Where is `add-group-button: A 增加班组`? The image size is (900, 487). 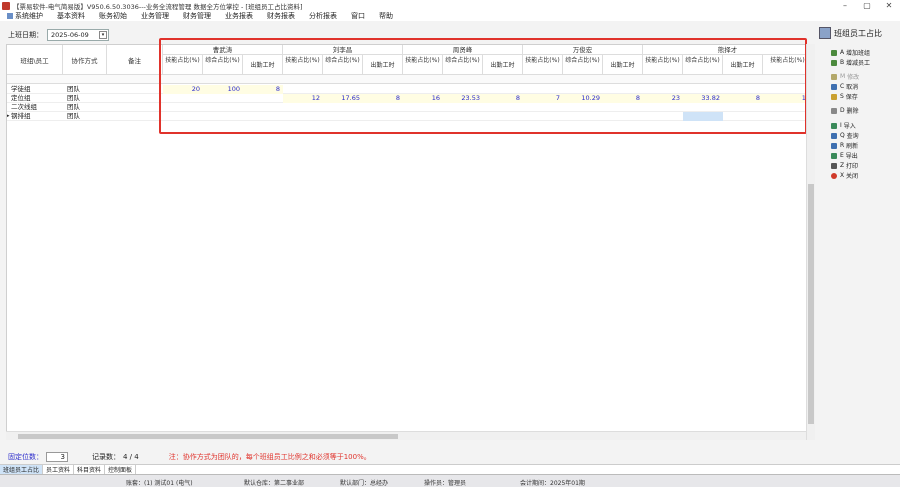
add-group-button: A 增加班组 is located at coordinates (850, 52).